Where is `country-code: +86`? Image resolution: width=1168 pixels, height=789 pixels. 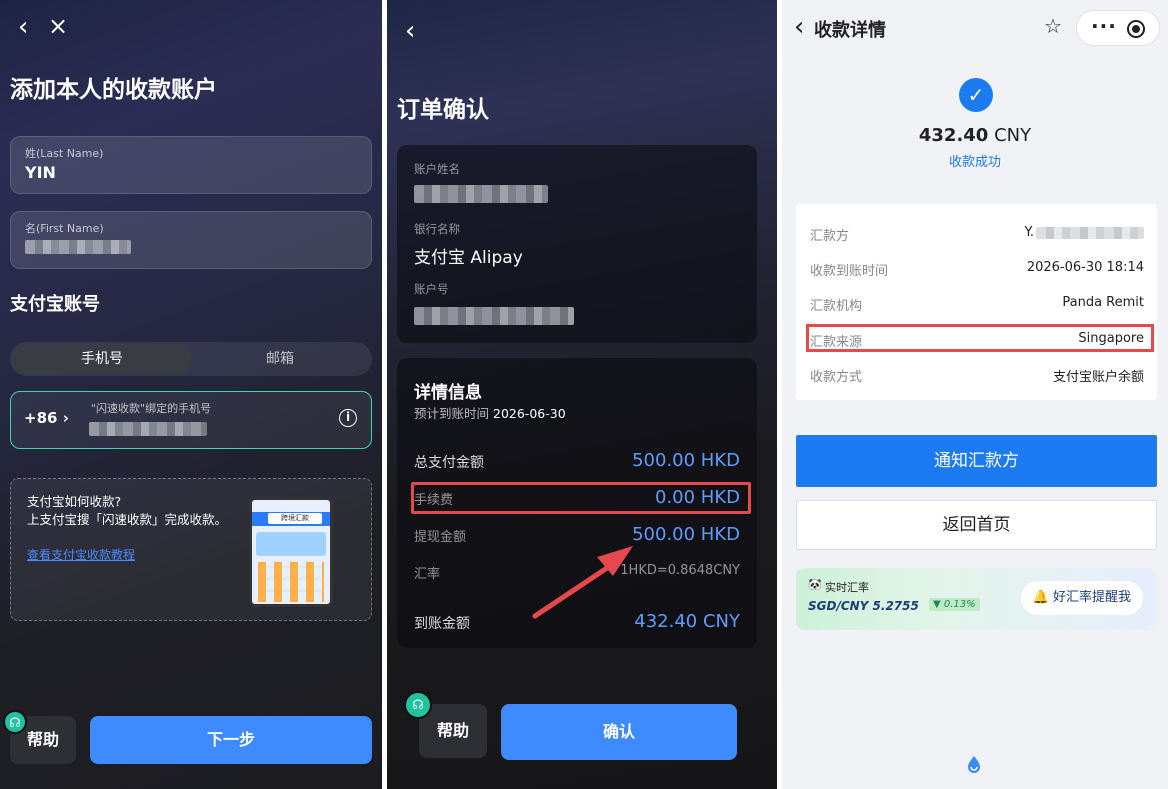 country-code: +86 is located at coordinates (41, 418).